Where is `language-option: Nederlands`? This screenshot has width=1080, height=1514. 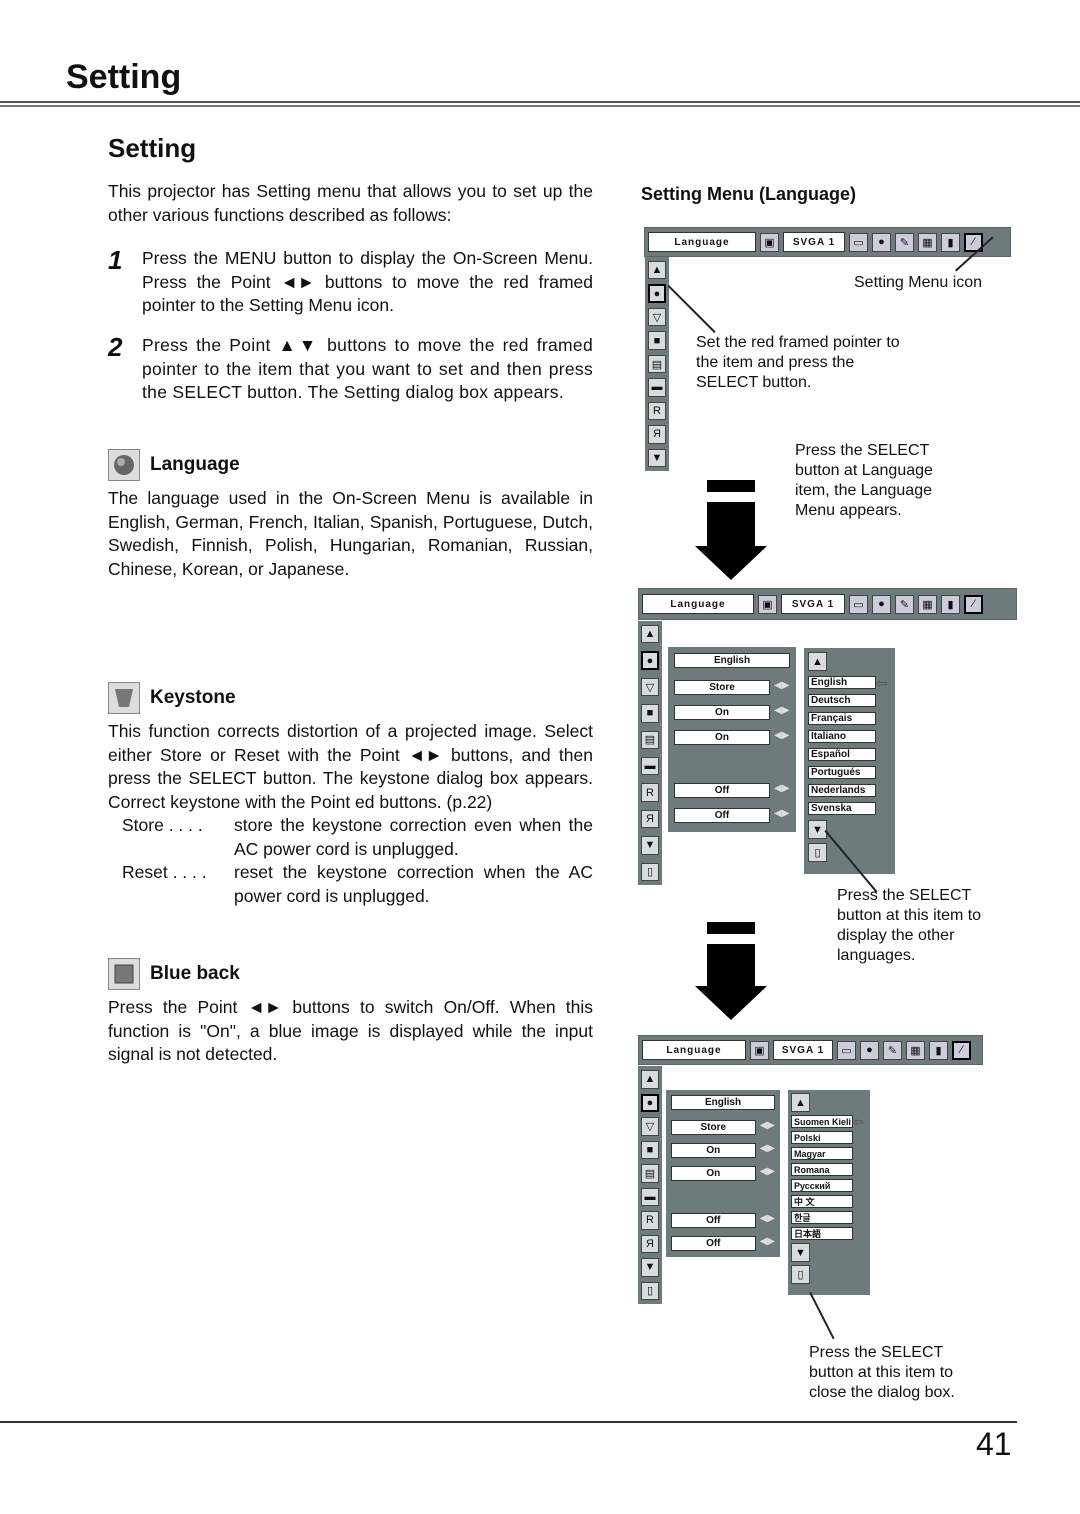 language-option: Nederlands is located at coordinates (842, 790).